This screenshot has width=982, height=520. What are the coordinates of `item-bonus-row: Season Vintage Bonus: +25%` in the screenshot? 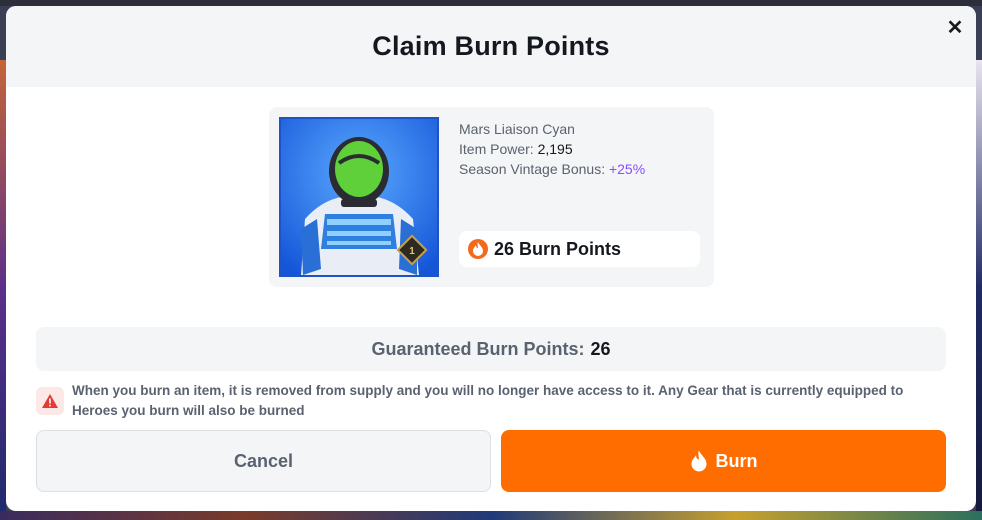 It's located at (552, 169).